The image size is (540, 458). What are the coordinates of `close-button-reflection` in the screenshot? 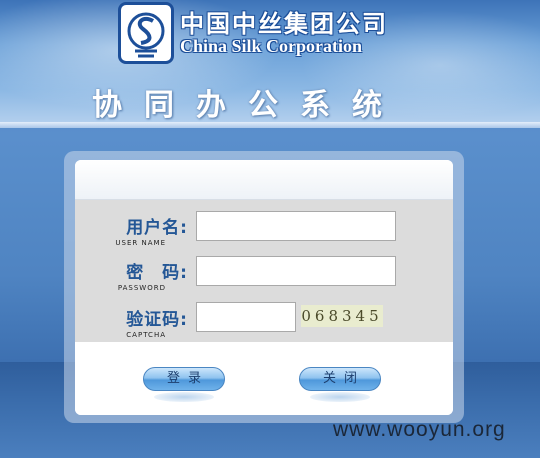 It's located at (340, 397).